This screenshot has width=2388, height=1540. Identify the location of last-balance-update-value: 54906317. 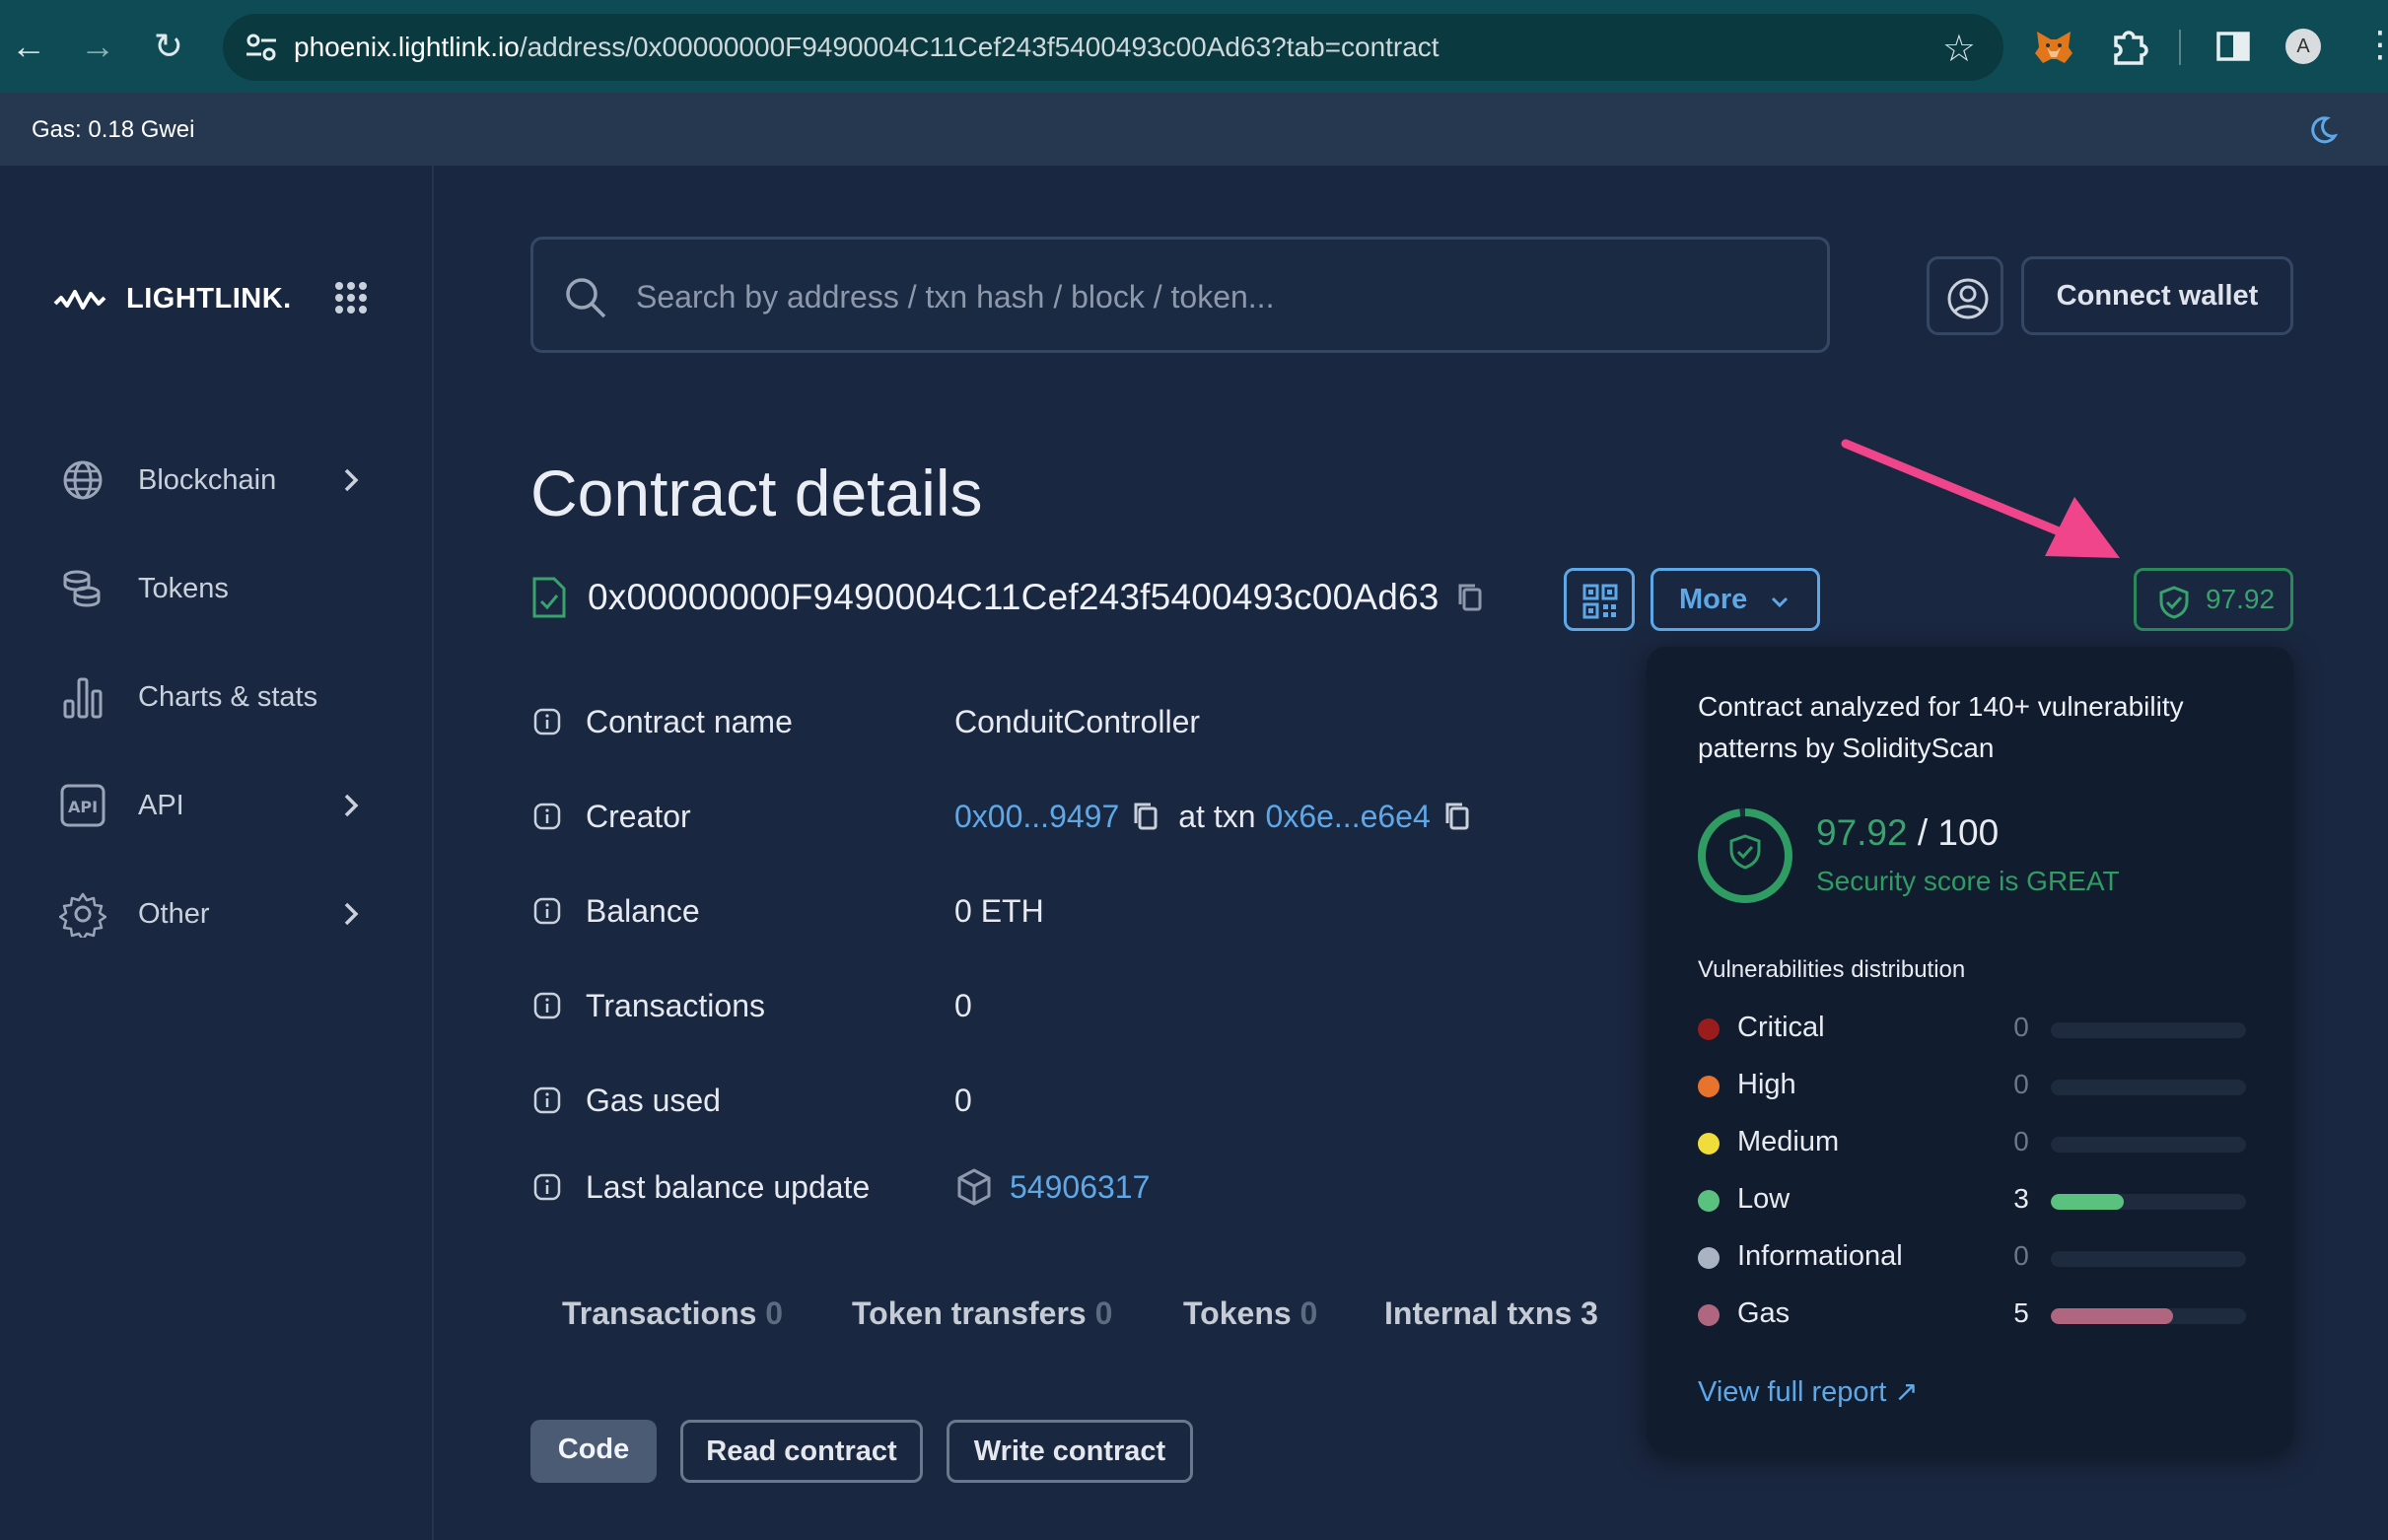
(1052, 1187).